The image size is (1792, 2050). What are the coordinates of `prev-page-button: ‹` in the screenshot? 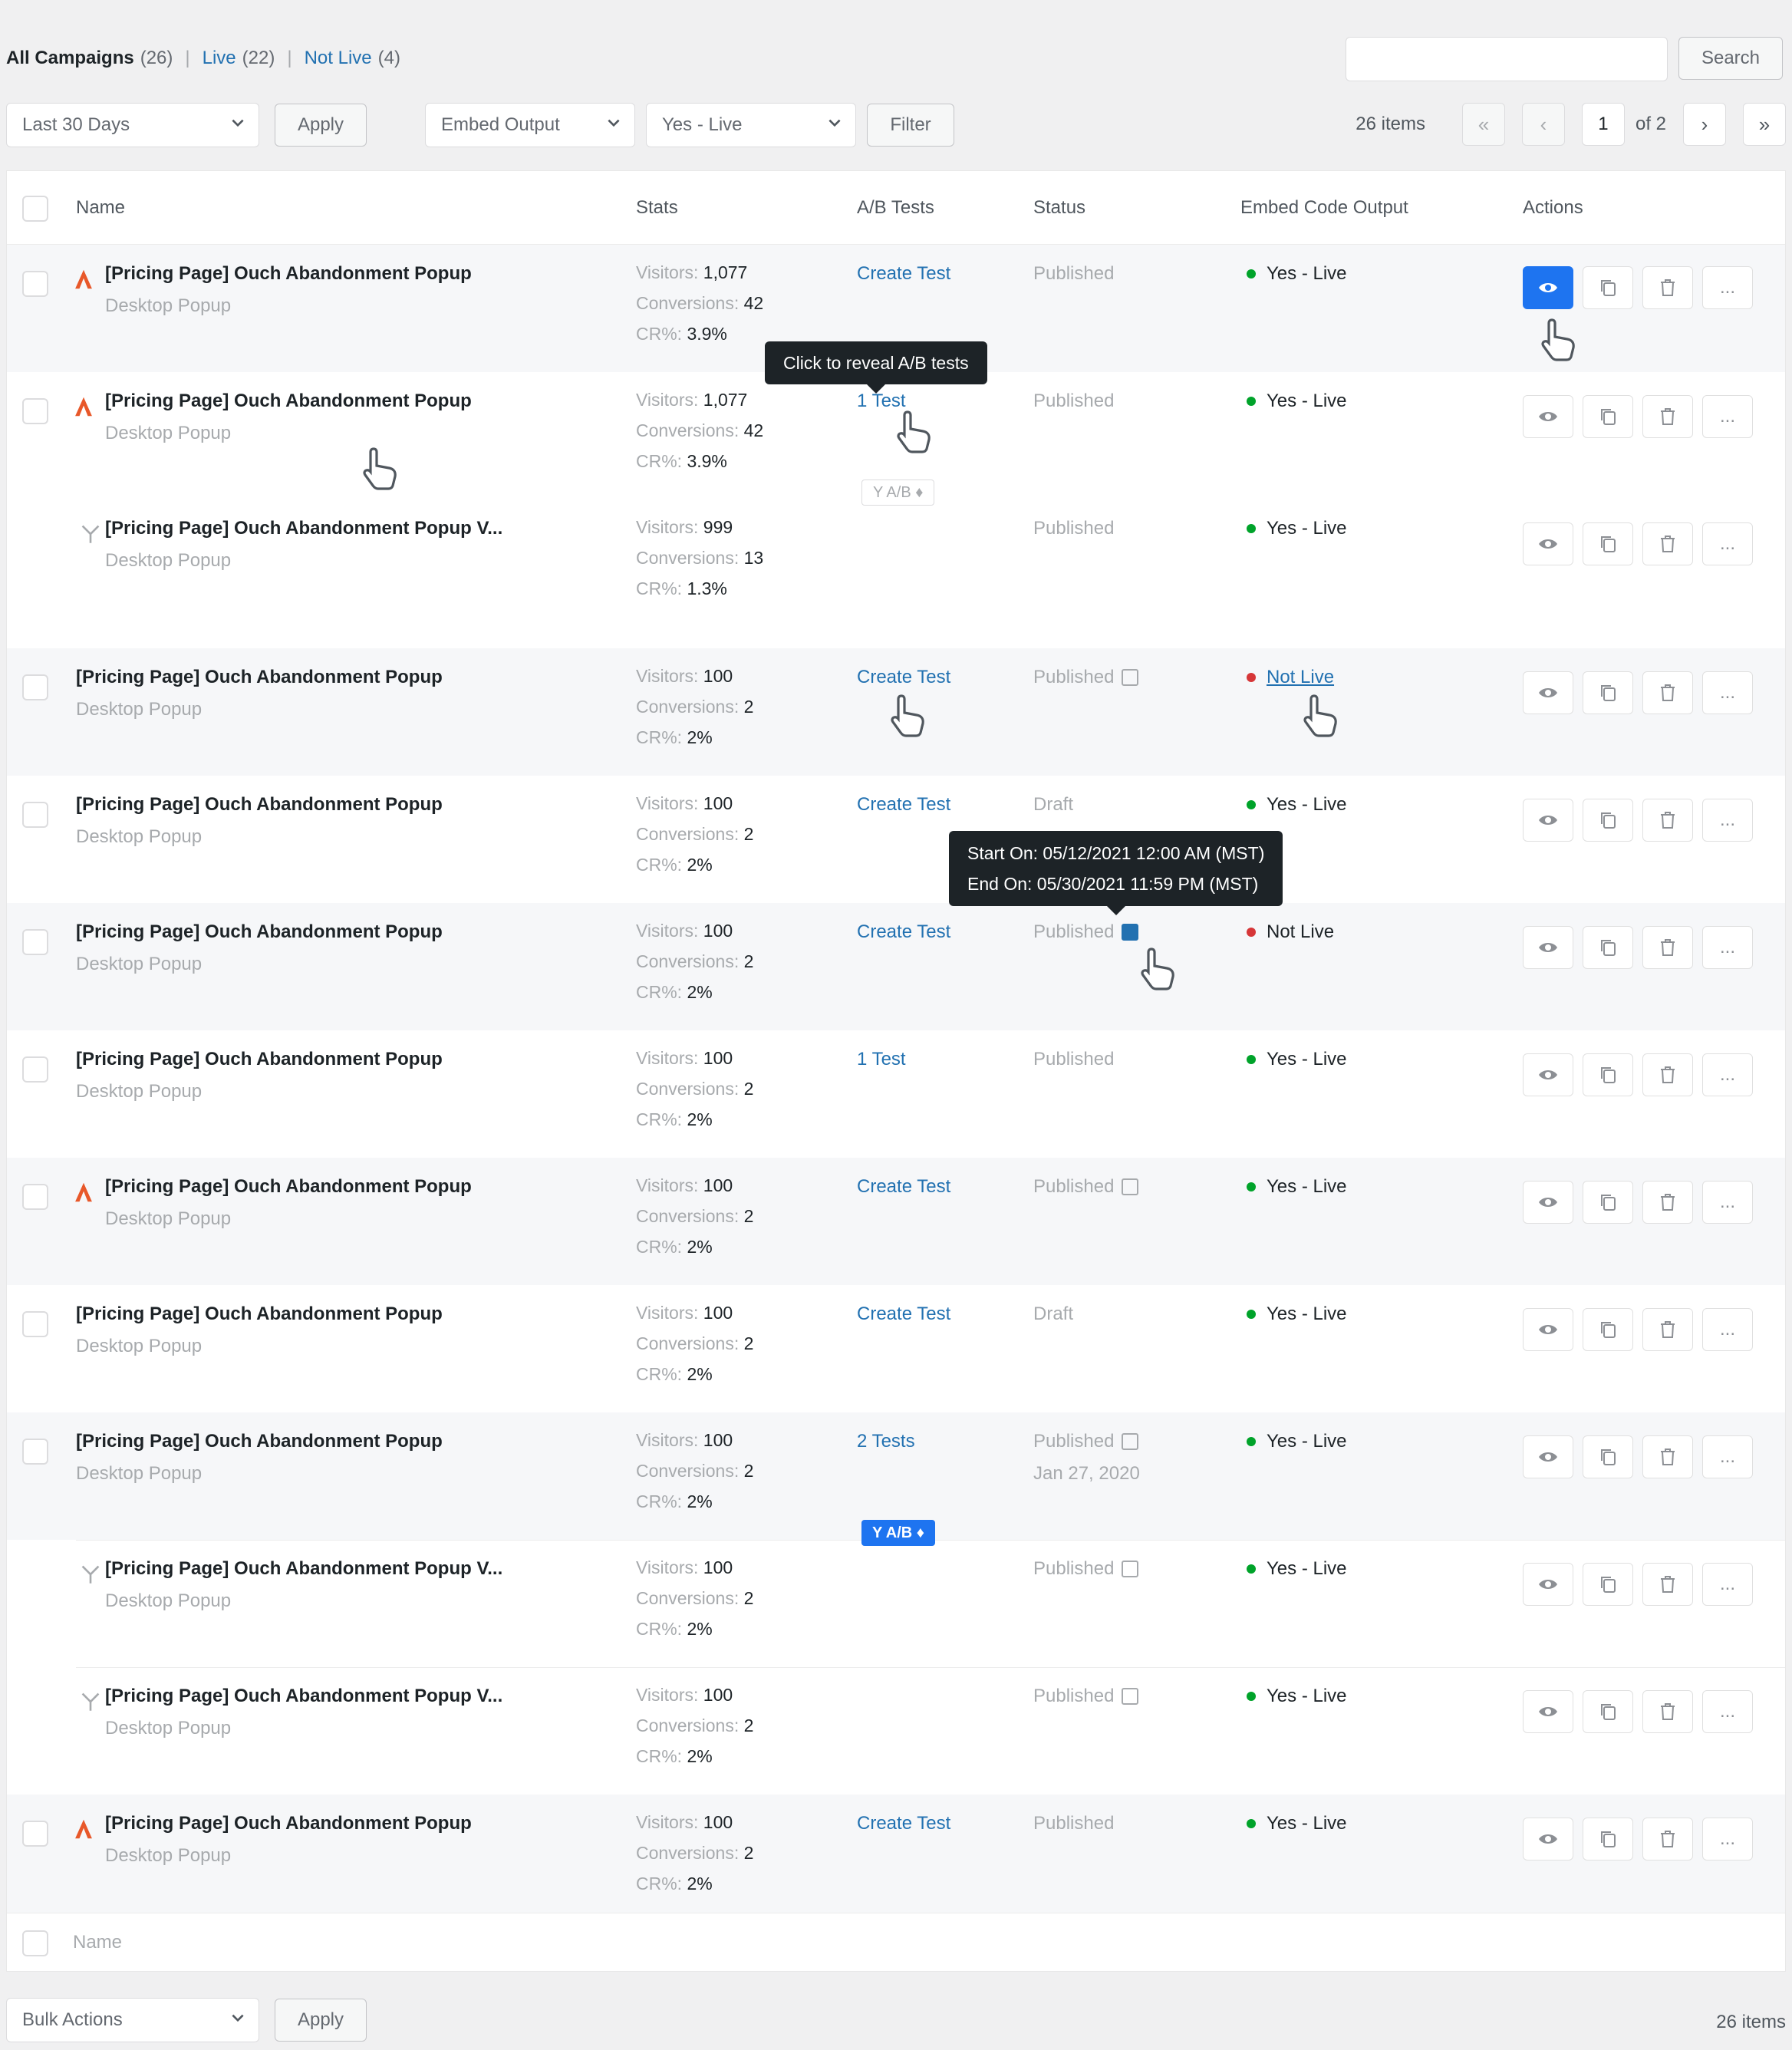 It's located at (1543, 125).